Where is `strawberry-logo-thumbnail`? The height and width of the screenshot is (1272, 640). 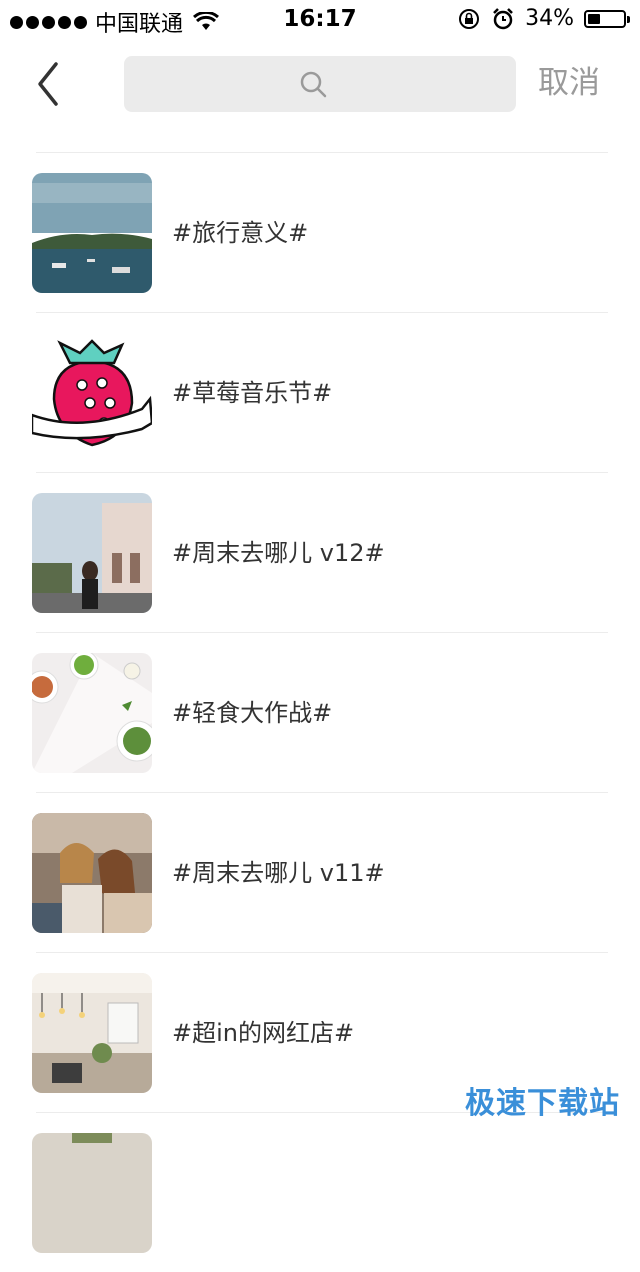 strawberry-logo-thumbnail is located at coordinates (92, 393).